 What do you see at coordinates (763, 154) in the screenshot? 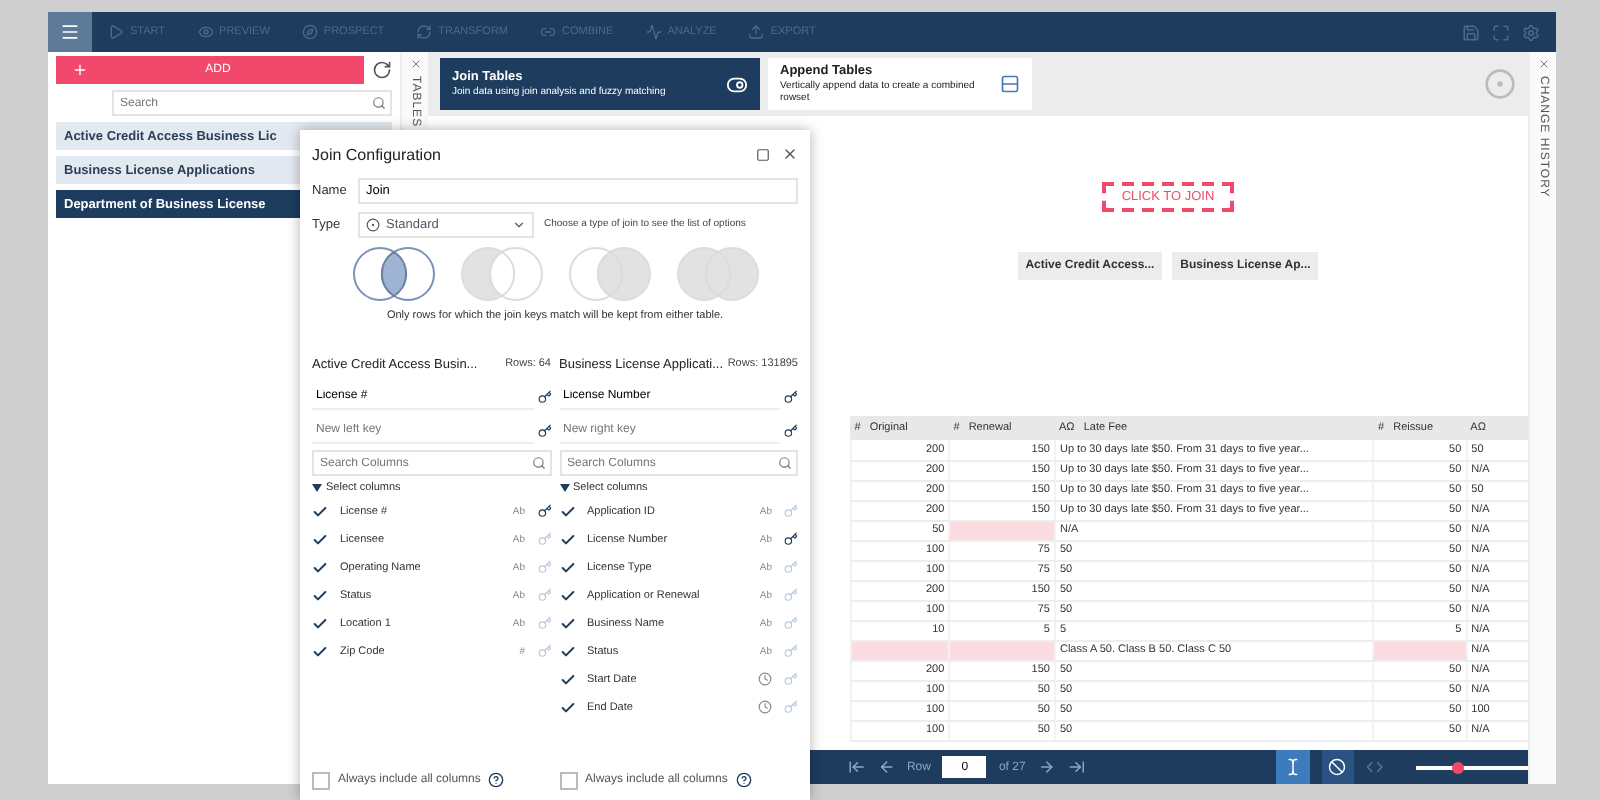
I see `maximize-icon` at bounding box center [763, 154].